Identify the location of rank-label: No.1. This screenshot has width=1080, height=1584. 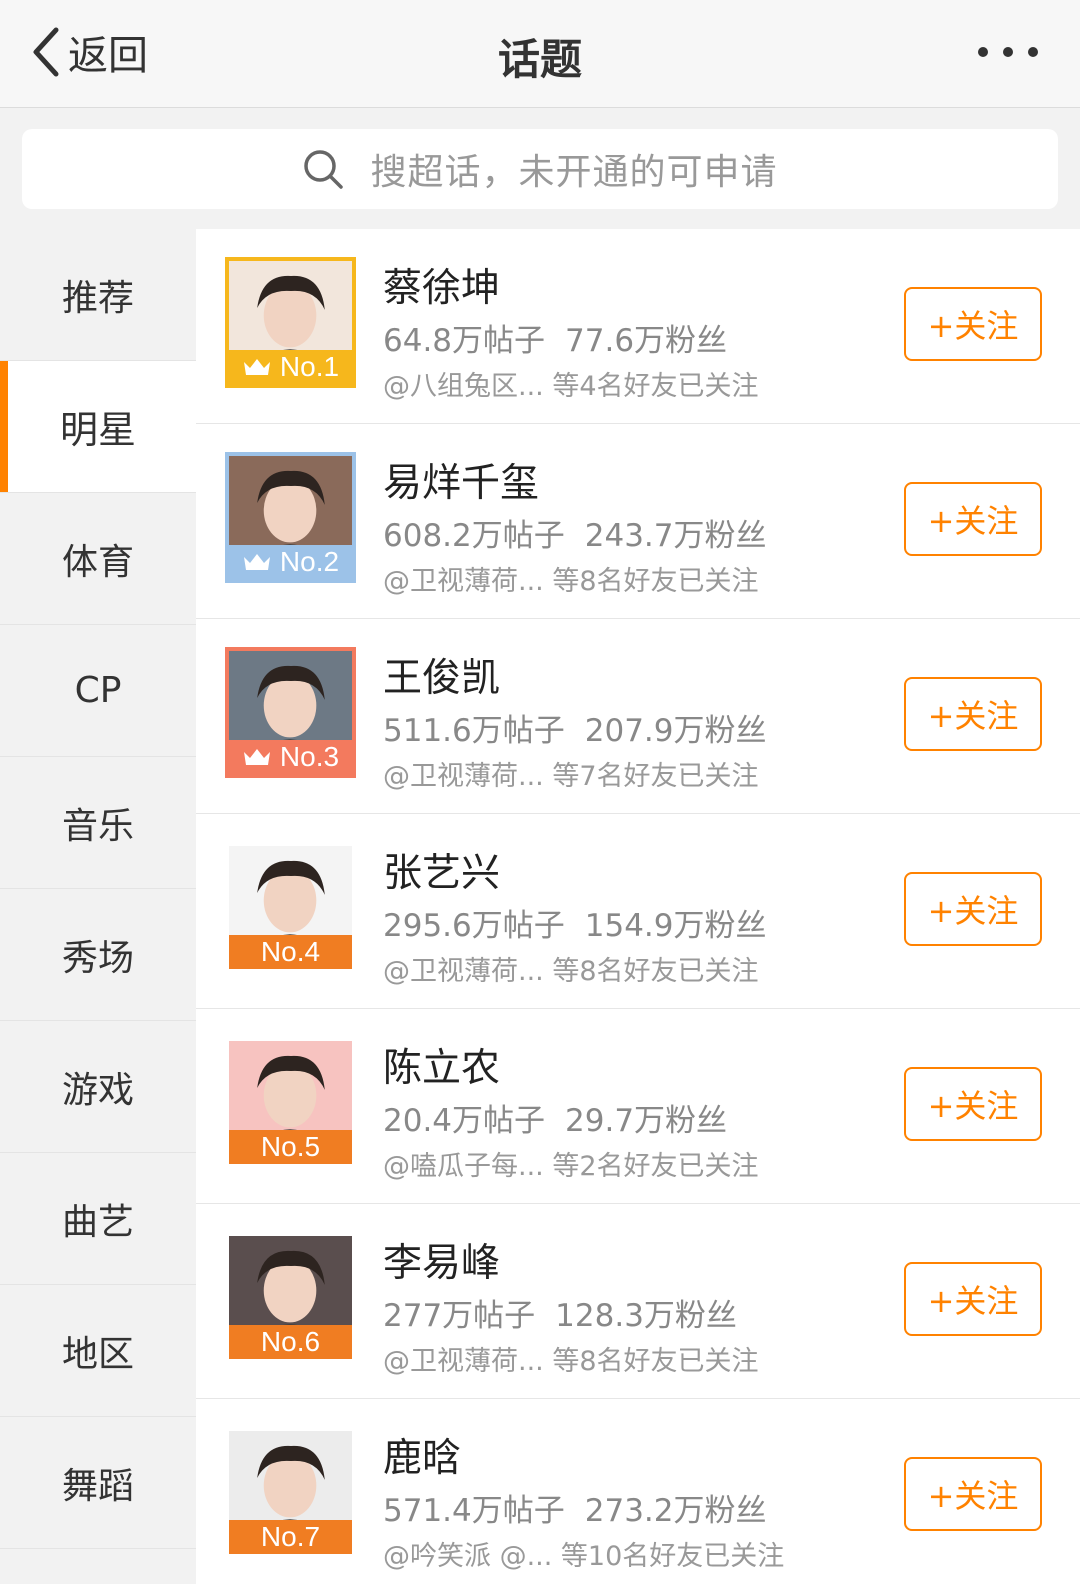
(309, 366).